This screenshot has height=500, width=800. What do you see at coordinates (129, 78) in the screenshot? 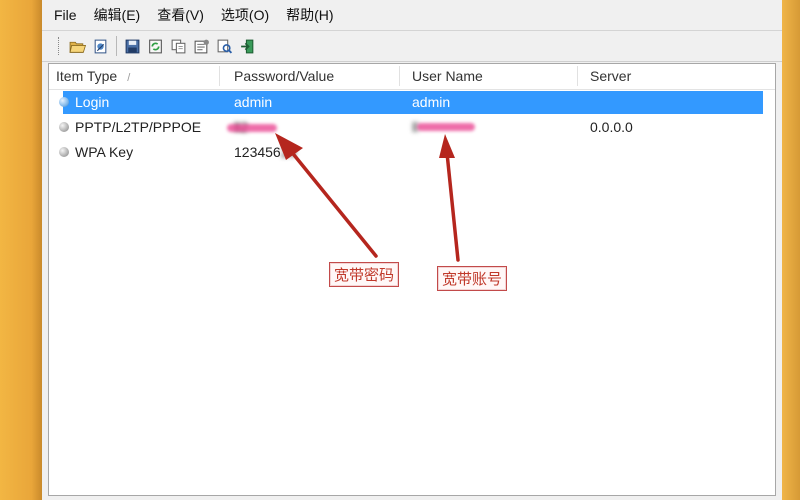
I see `sort-indicator-icon: /` at bounding box center [129, 78].